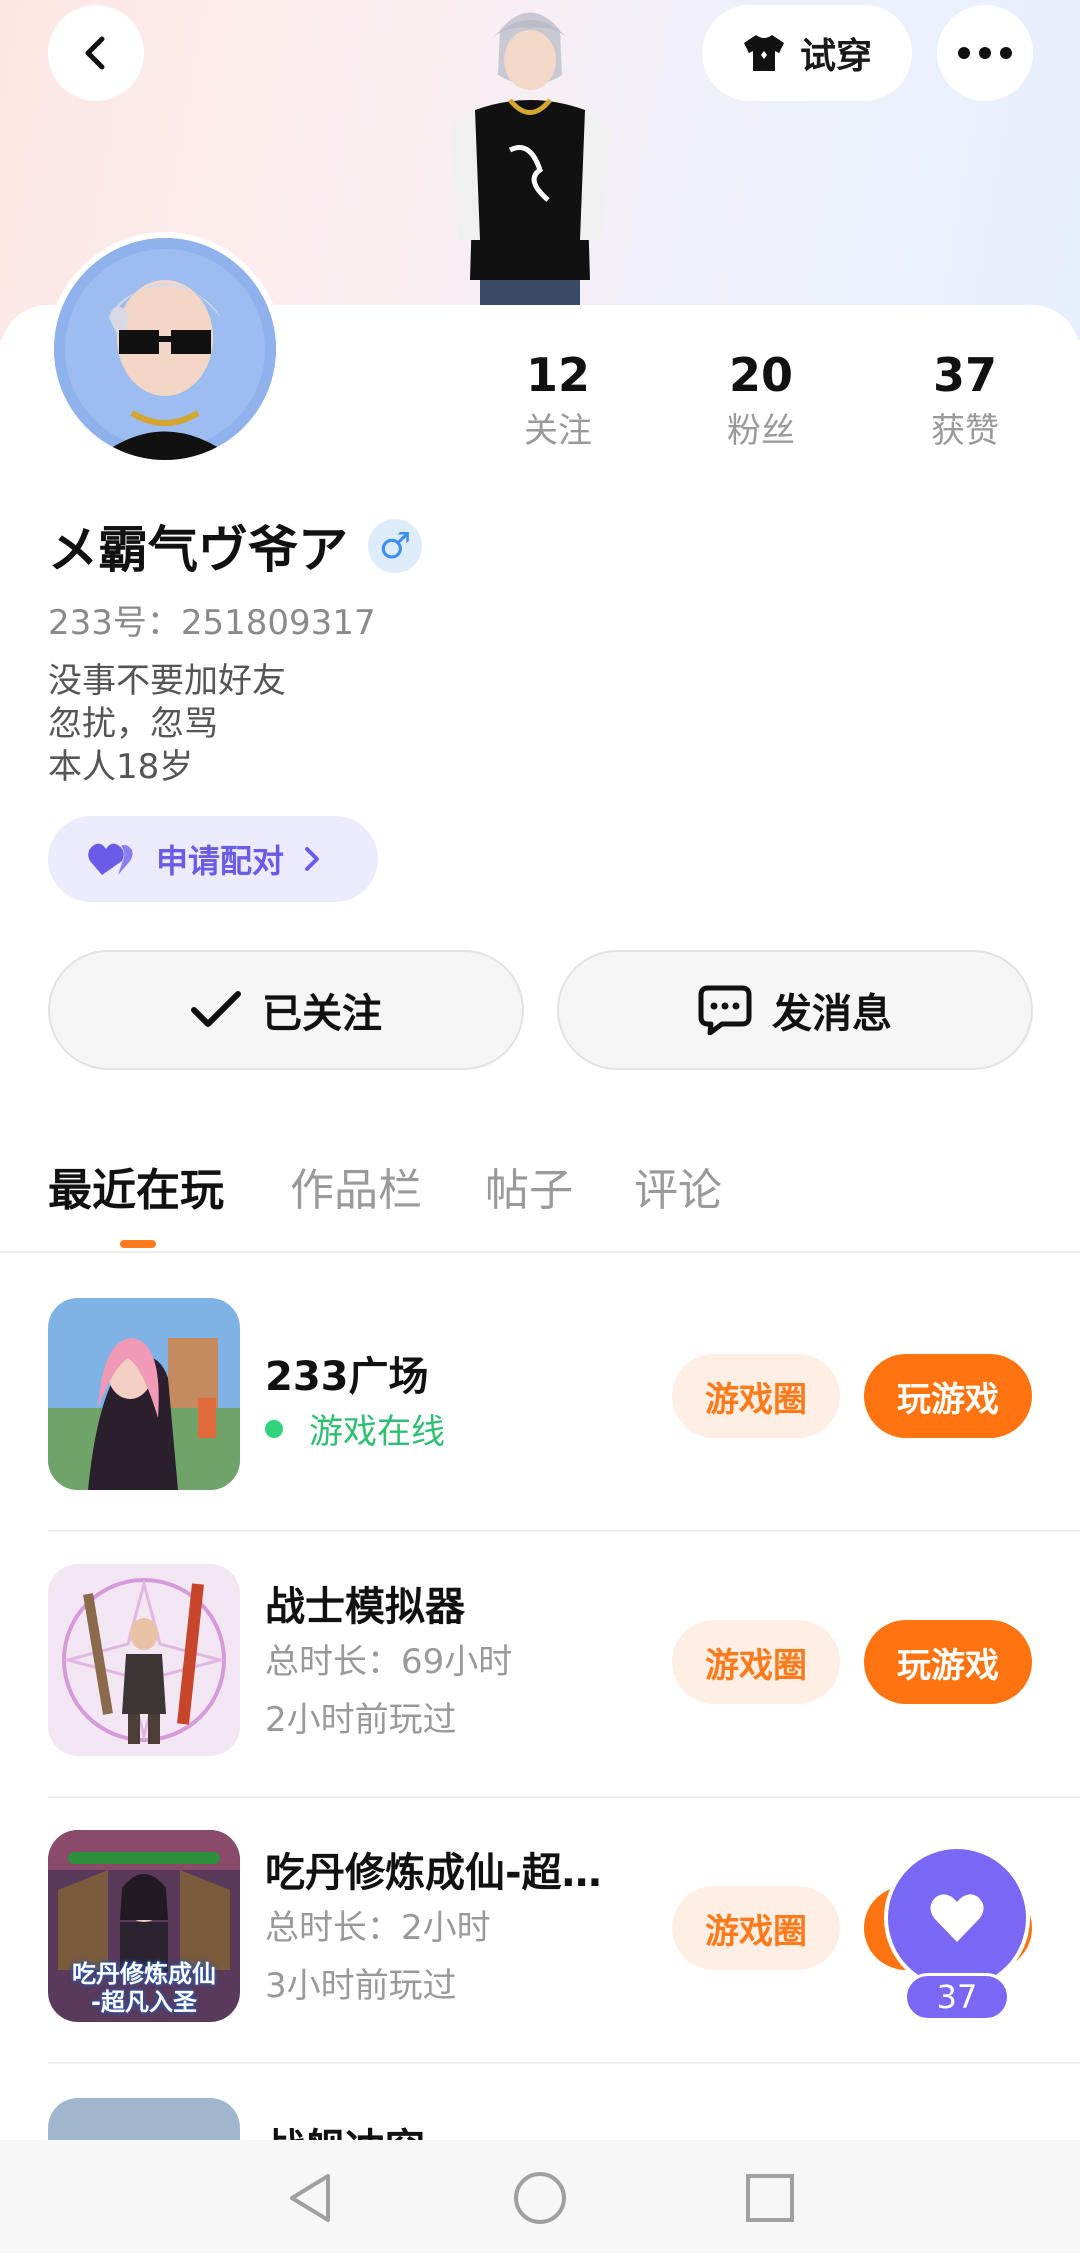 The image size is (1080, 2253). What do you see at coordinates (964, 375) in the screenshot?
I see `stat-likes-value: 37` at bounding box center [964, 375].